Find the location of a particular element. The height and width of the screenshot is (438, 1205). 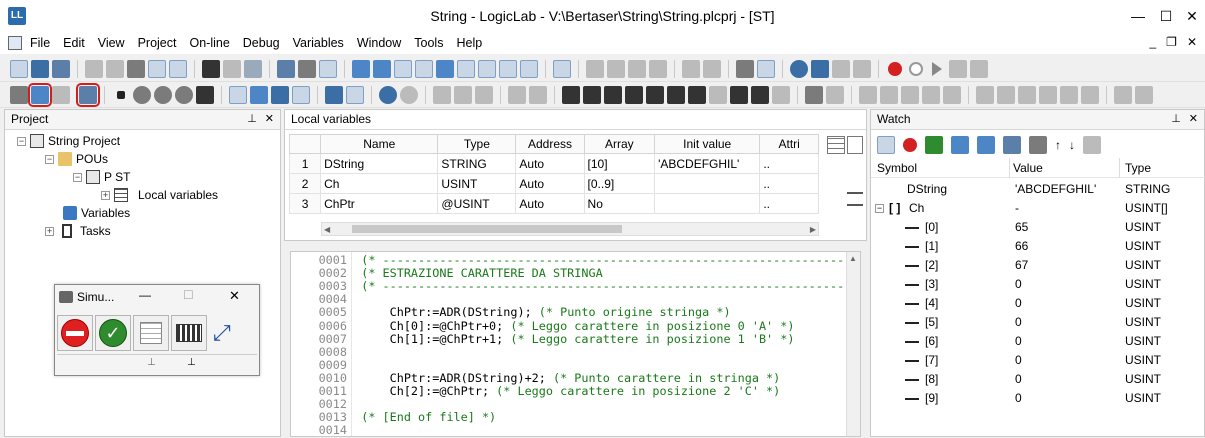

cut-icon is located at coordinates (136, 69).